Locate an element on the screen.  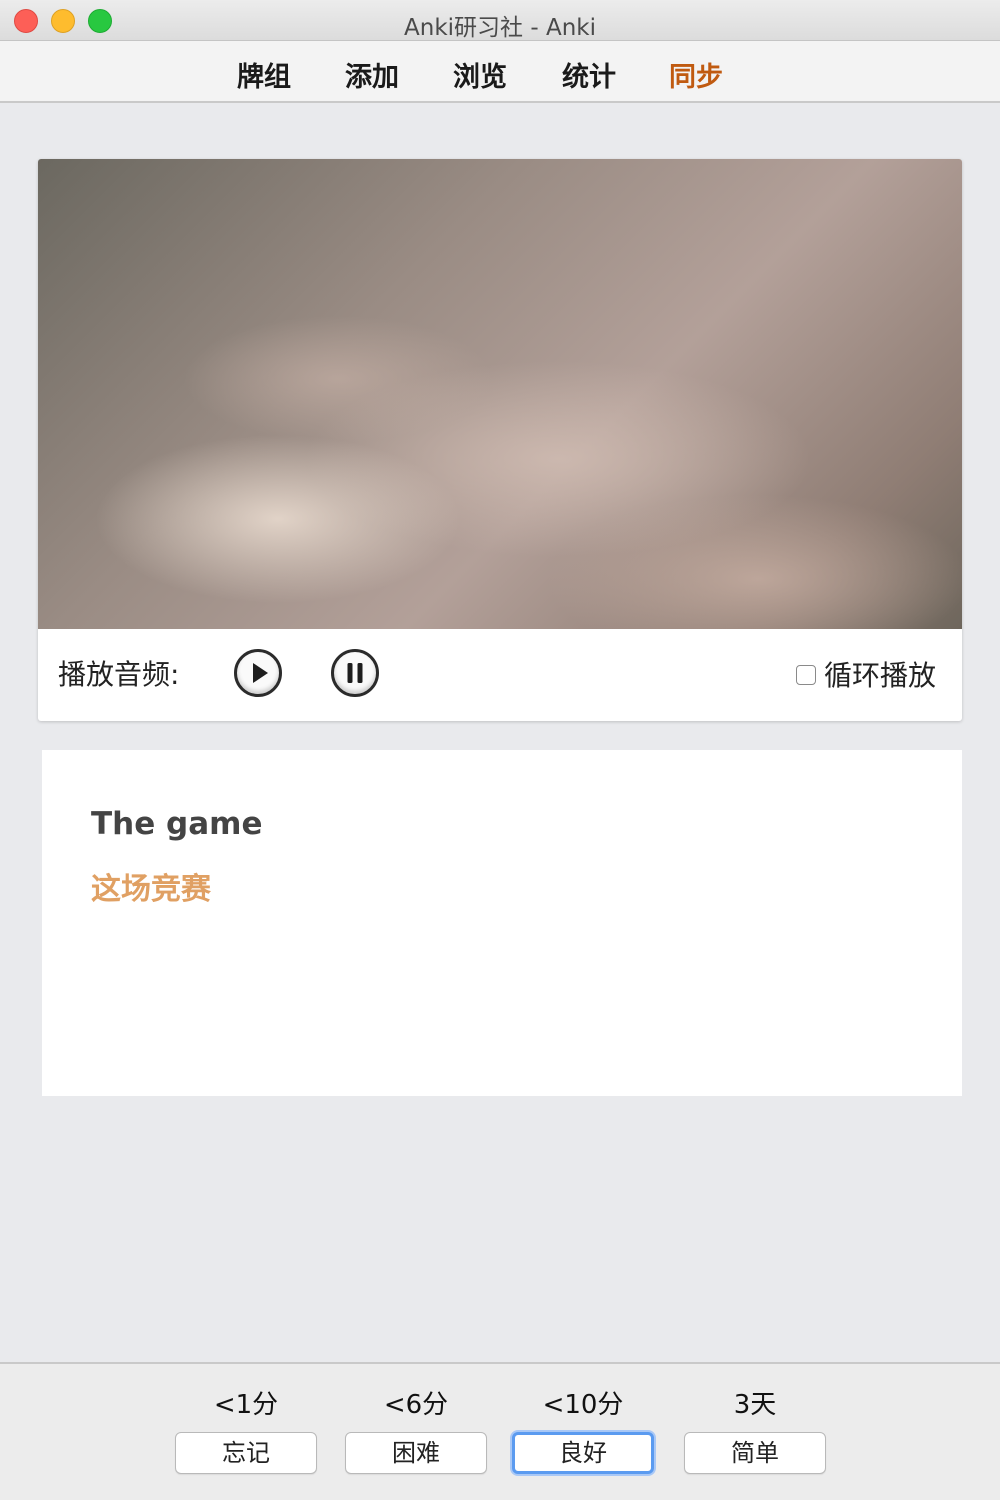
main-toolbar: 牌组 添加 浏览 统计 同步 is located at coordinates (500, 72).